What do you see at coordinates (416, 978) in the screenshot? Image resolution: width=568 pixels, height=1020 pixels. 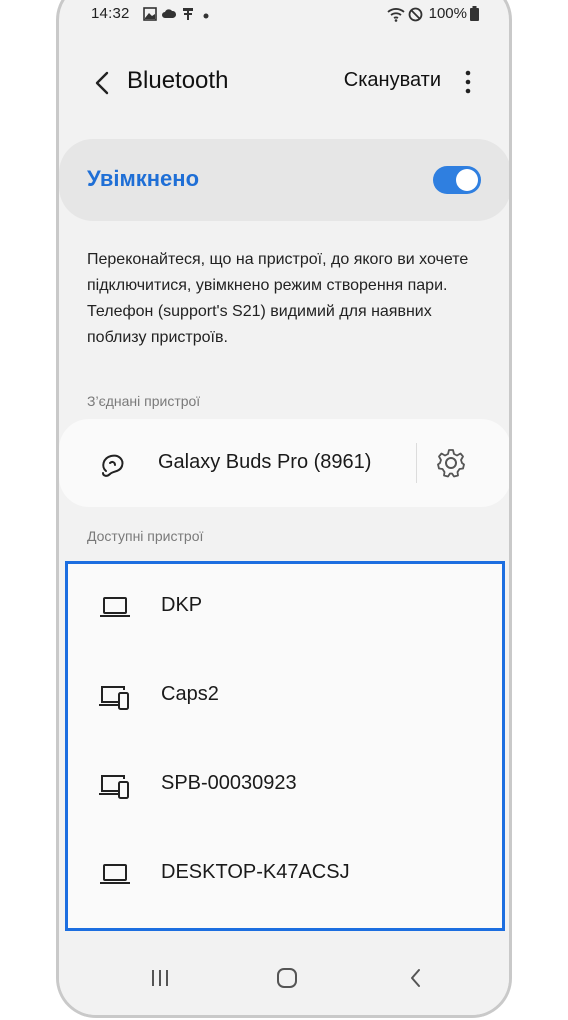 I see `back-nav-icon` at bounding box center [416, 978].